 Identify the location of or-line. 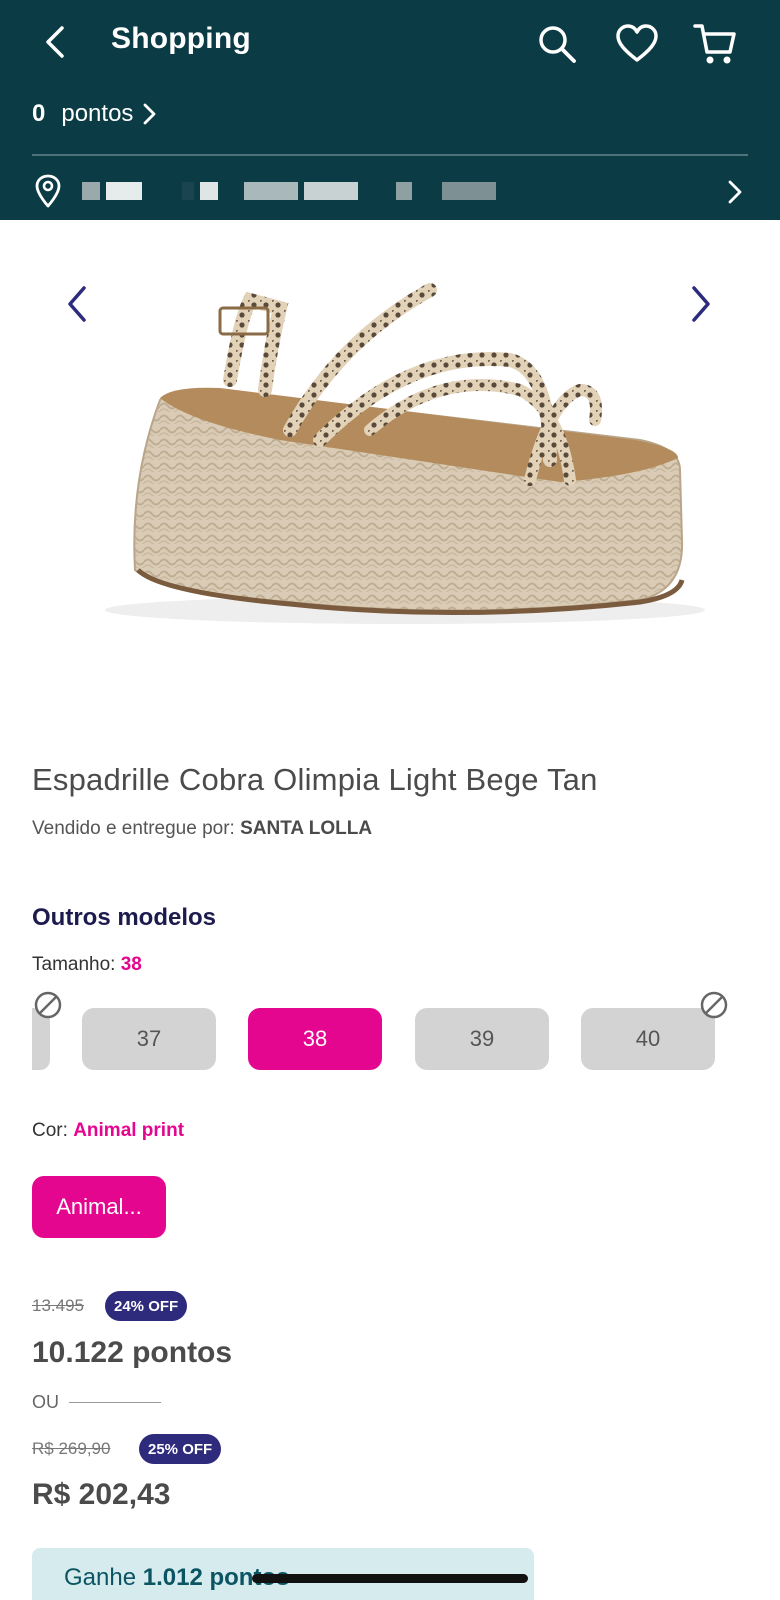
(115, 1402).